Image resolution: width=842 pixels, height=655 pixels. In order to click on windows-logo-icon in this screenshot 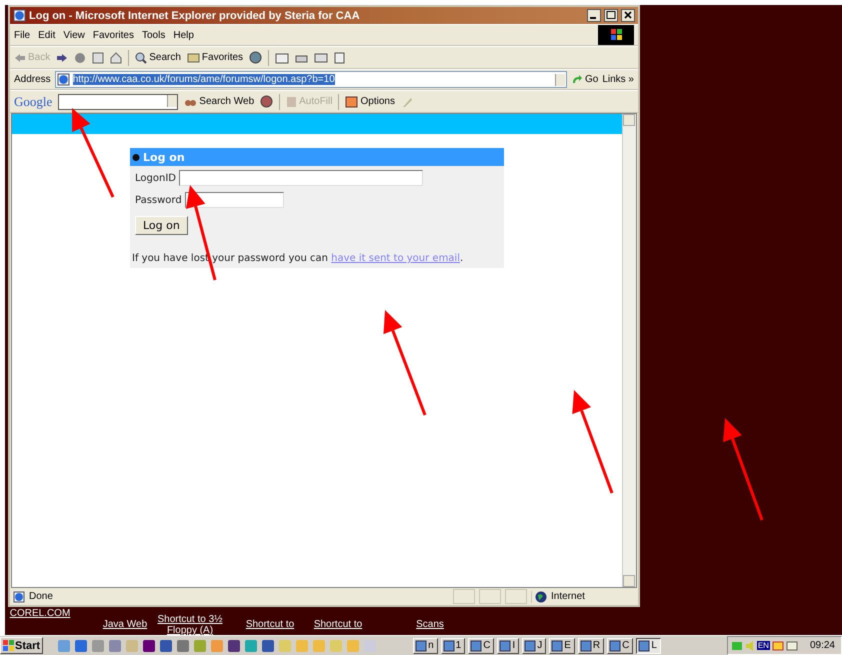, I will do `click(616, 35)`.